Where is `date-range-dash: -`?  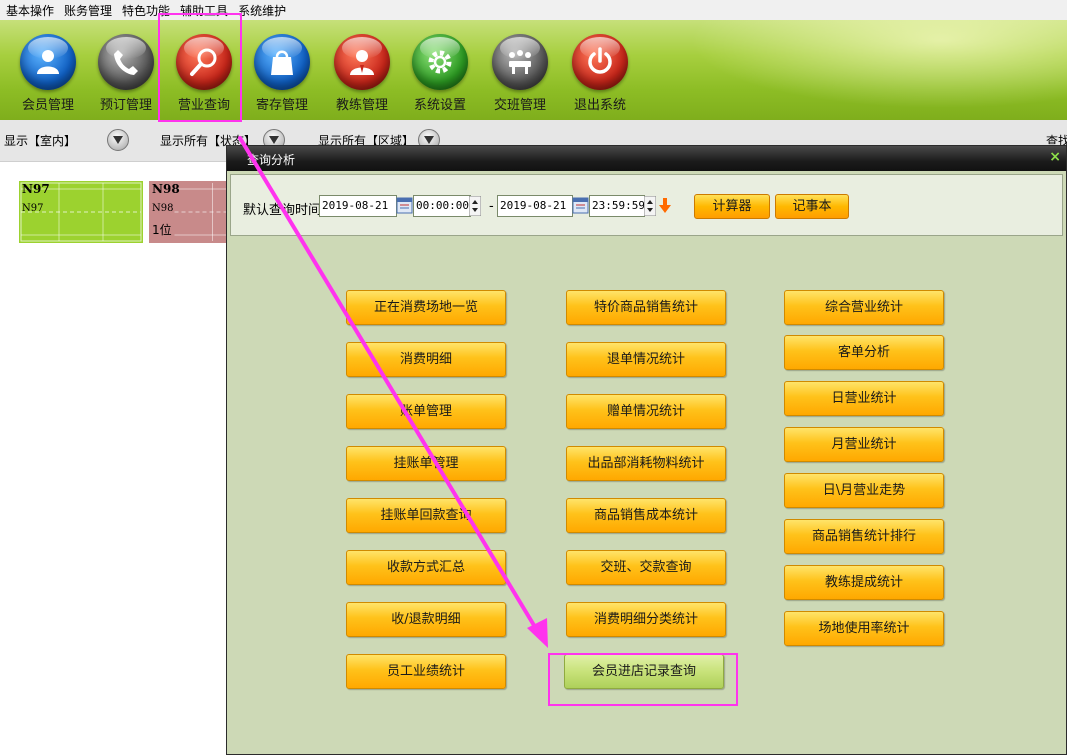 date-range-dash: - is located at coordinates (491, 206).